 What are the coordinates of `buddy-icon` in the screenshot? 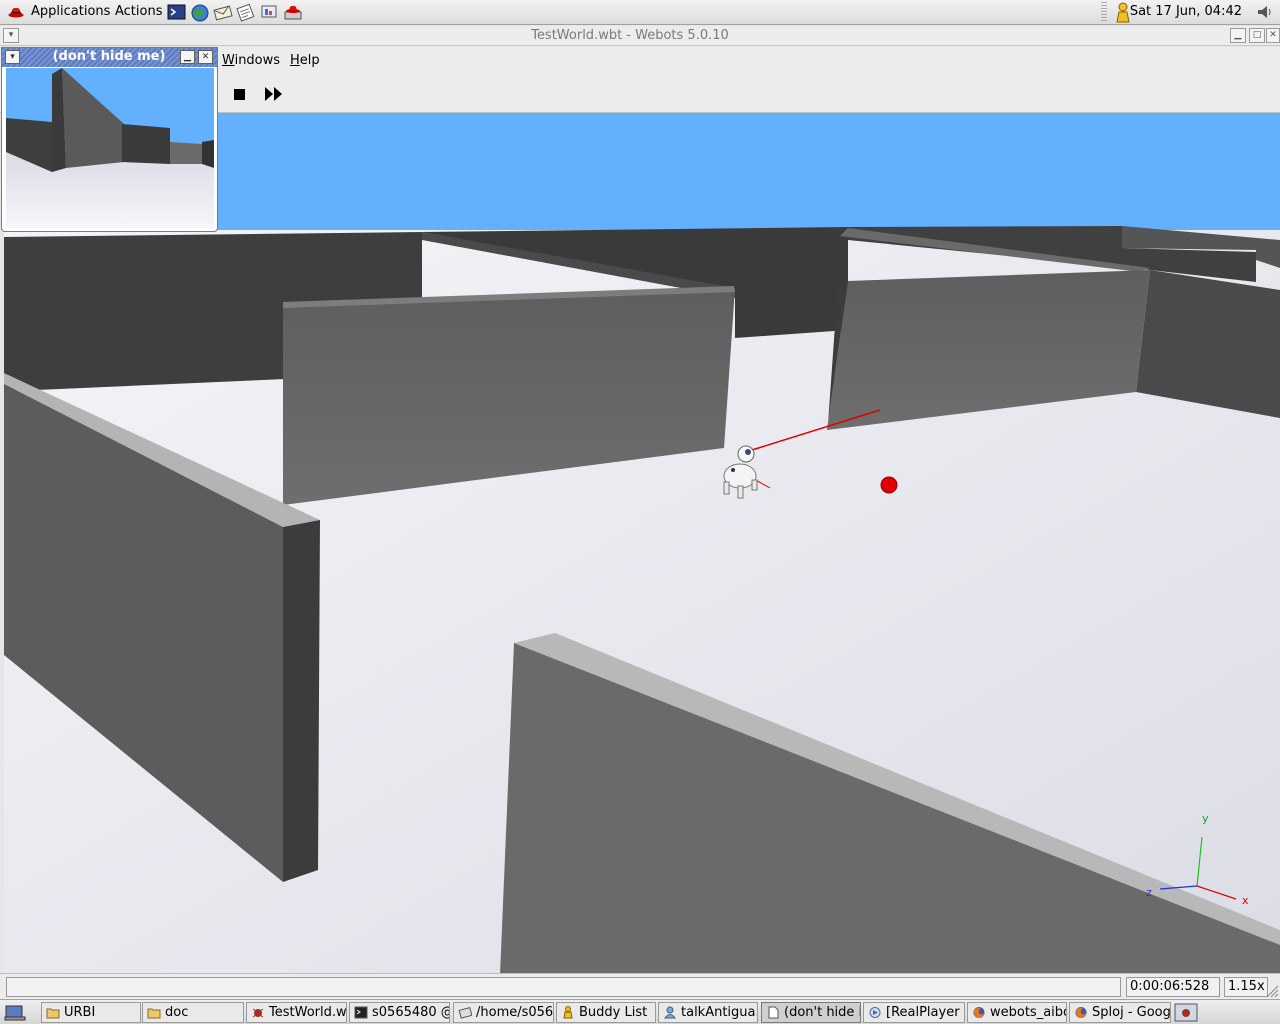 It's located at (568, 1012).